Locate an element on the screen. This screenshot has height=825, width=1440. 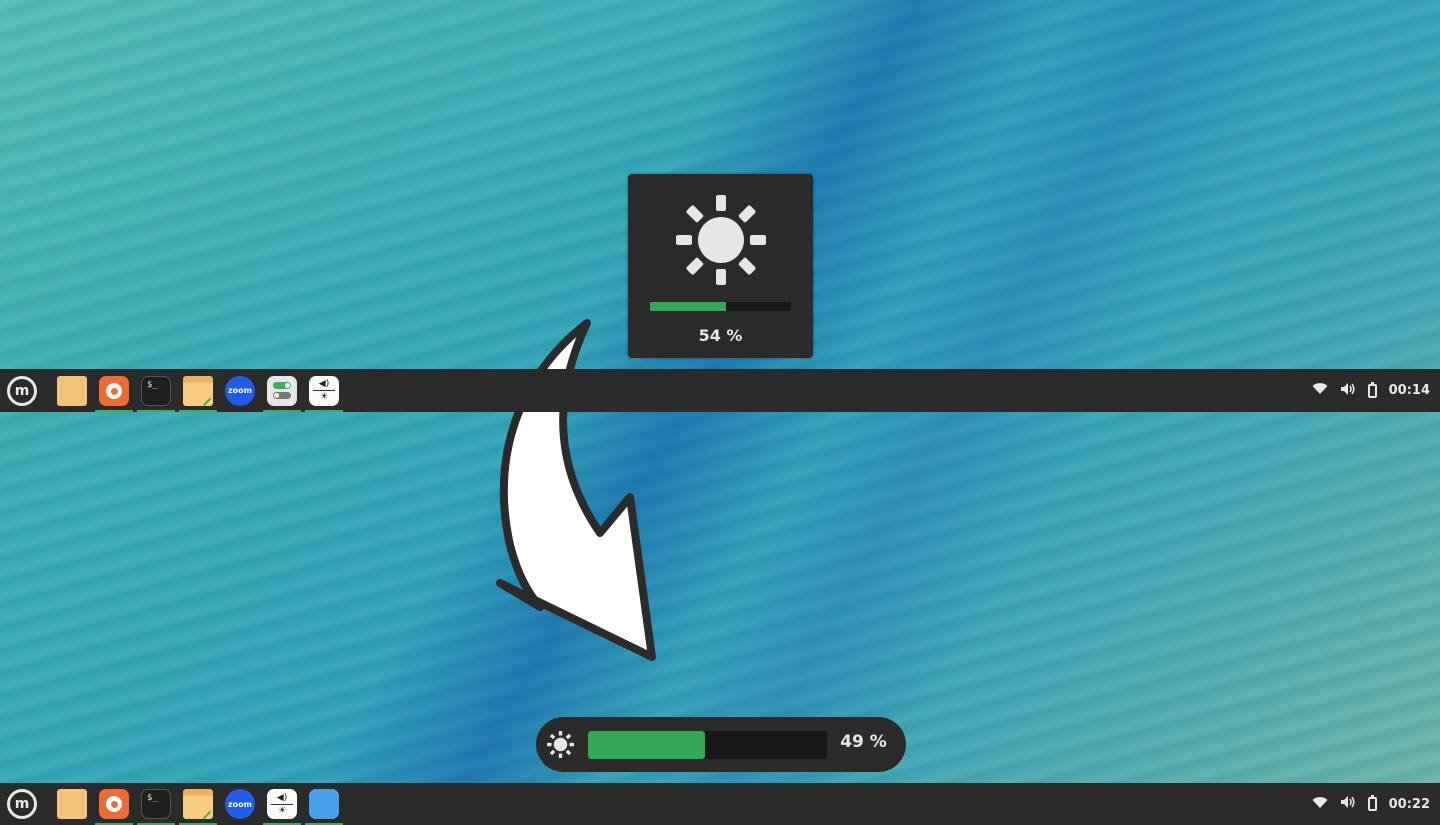
system-tray: 00:14 is located at coordinates (1376, 390).